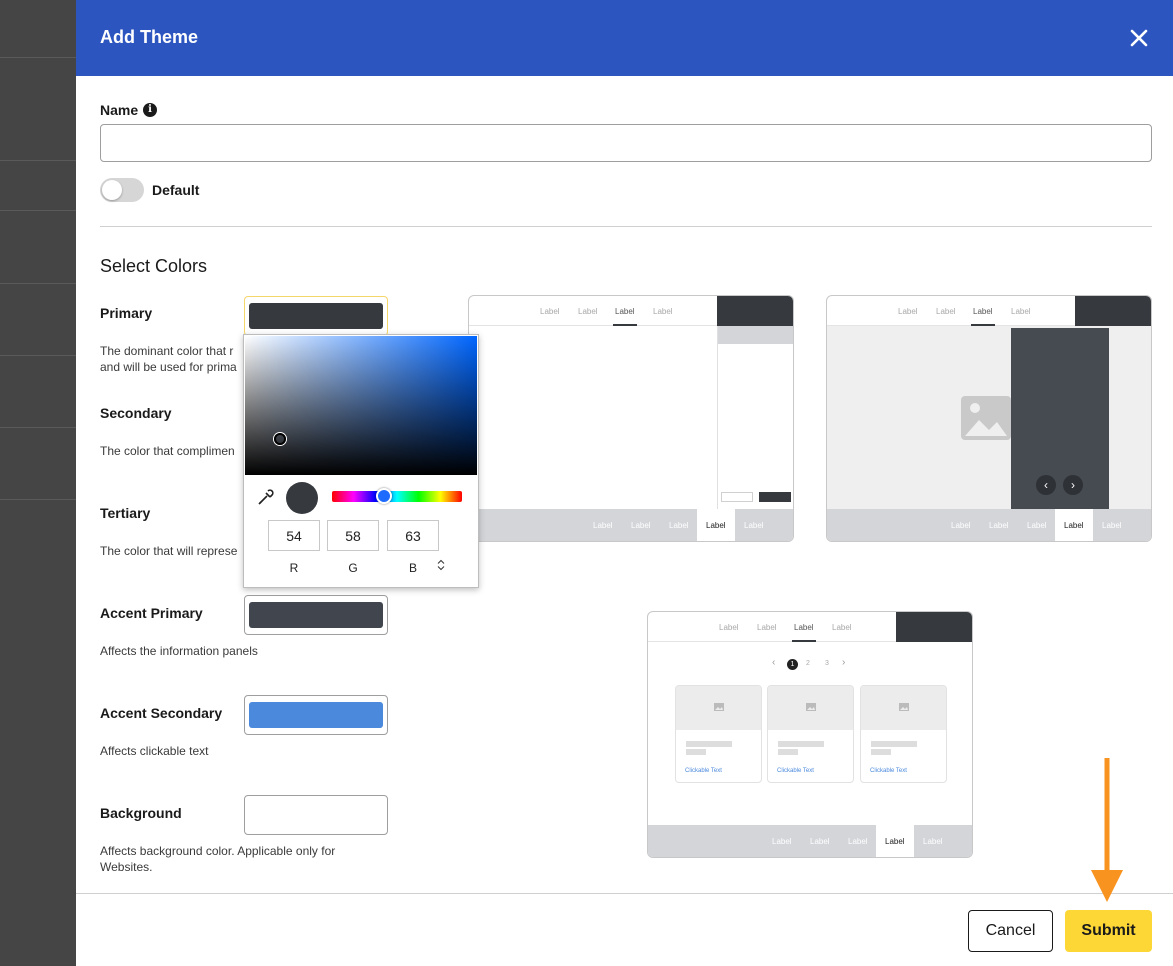 The height and width of the screenshot is (966, 1173). What do you see at coordinates (626, 226) in the screenshot?
I see `section-divider` at bounding box center [626, 226].